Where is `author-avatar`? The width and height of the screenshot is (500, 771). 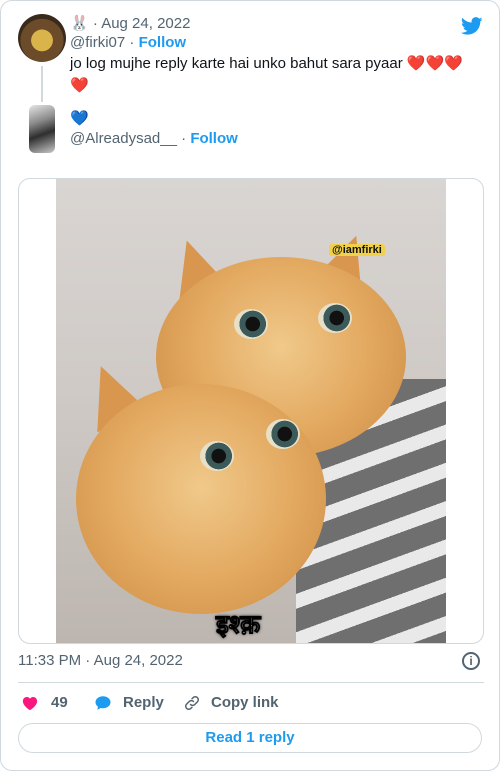
author-avatar is located at coordinates (42, 38).